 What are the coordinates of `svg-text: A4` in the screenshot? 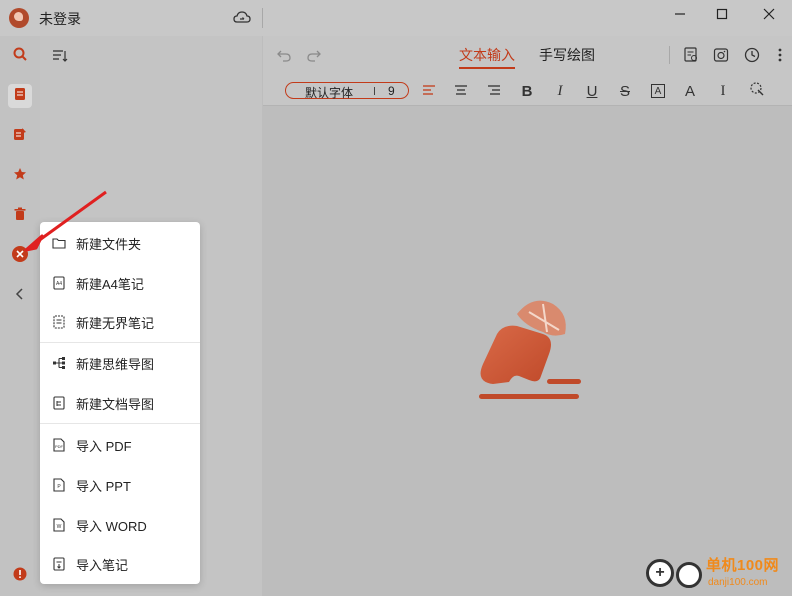 It's located at (59, 284).